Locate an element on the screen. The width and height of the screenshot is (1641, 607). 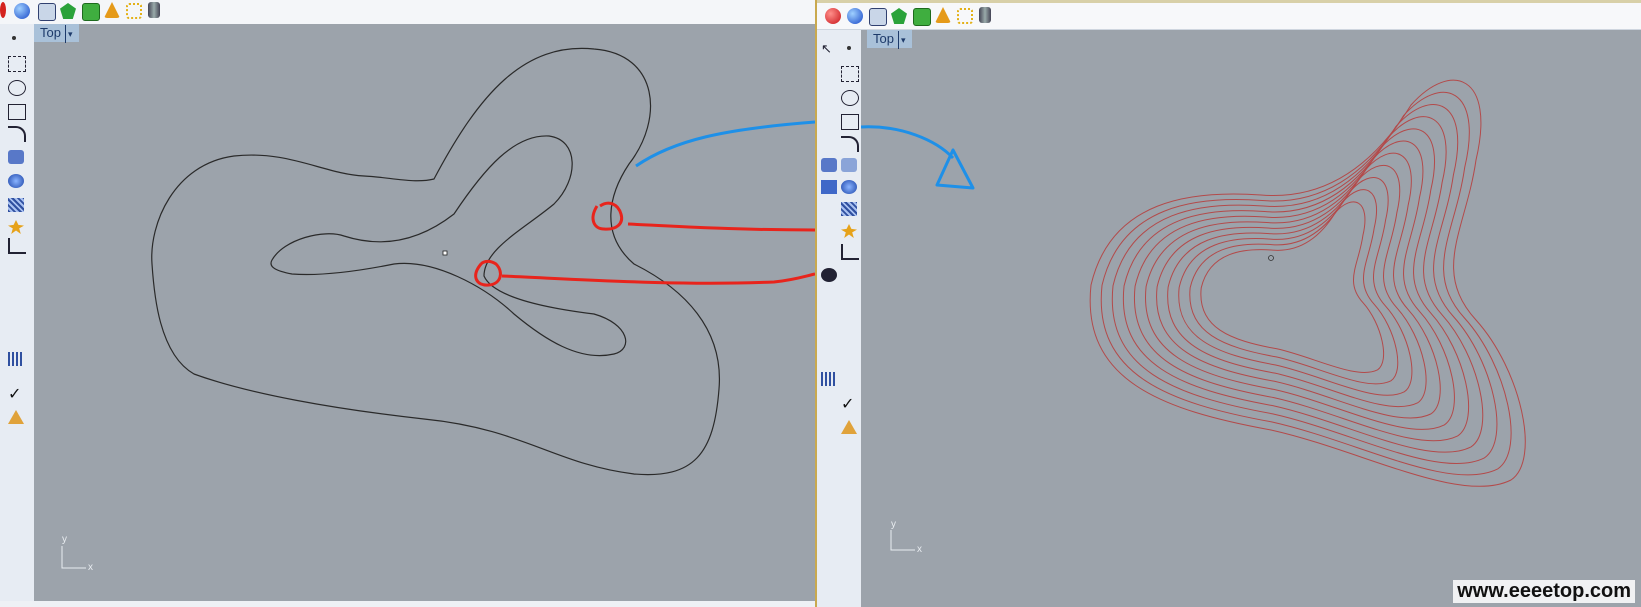
annotation-blue-arc-left is located at coordinates (725, 144).